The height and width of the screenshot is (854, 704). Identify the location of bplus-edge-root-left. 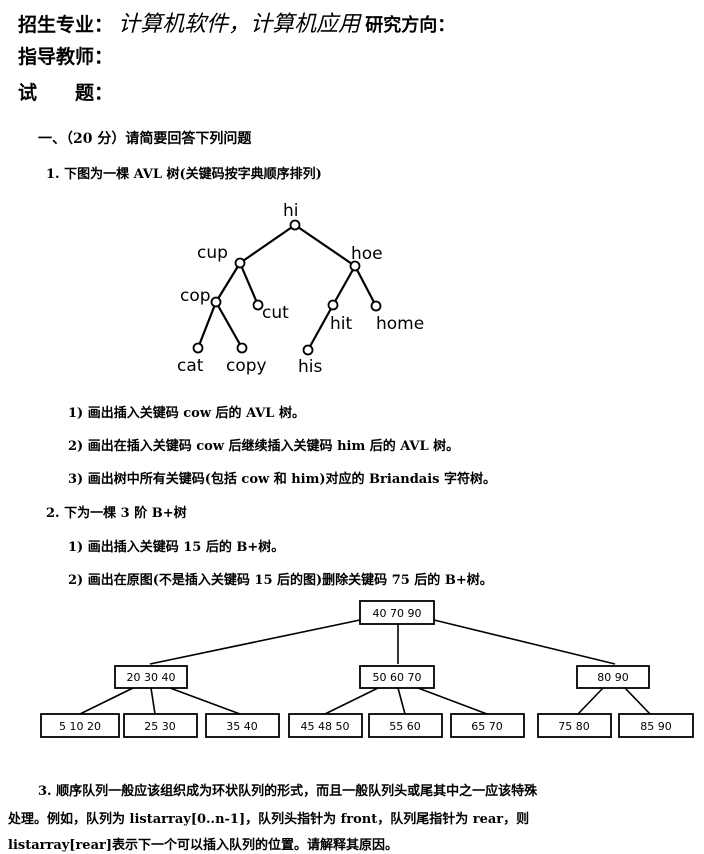
(255, 642).